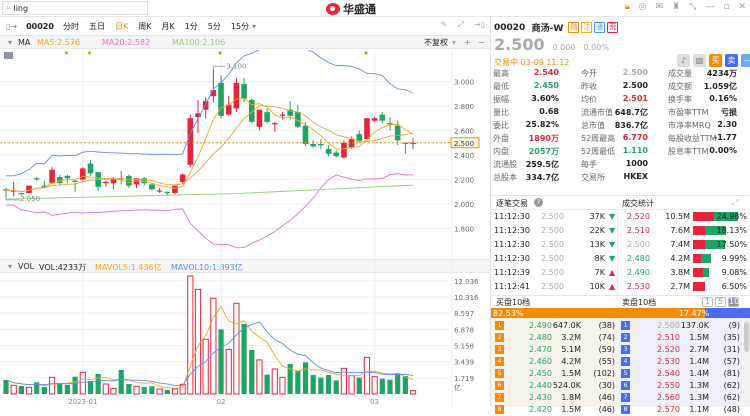 The height and width of the screenshot is (416, 750). Describe the element at coordinates (598, 138) in the screenshot. I see `stat-label: 52周最高` at that location.